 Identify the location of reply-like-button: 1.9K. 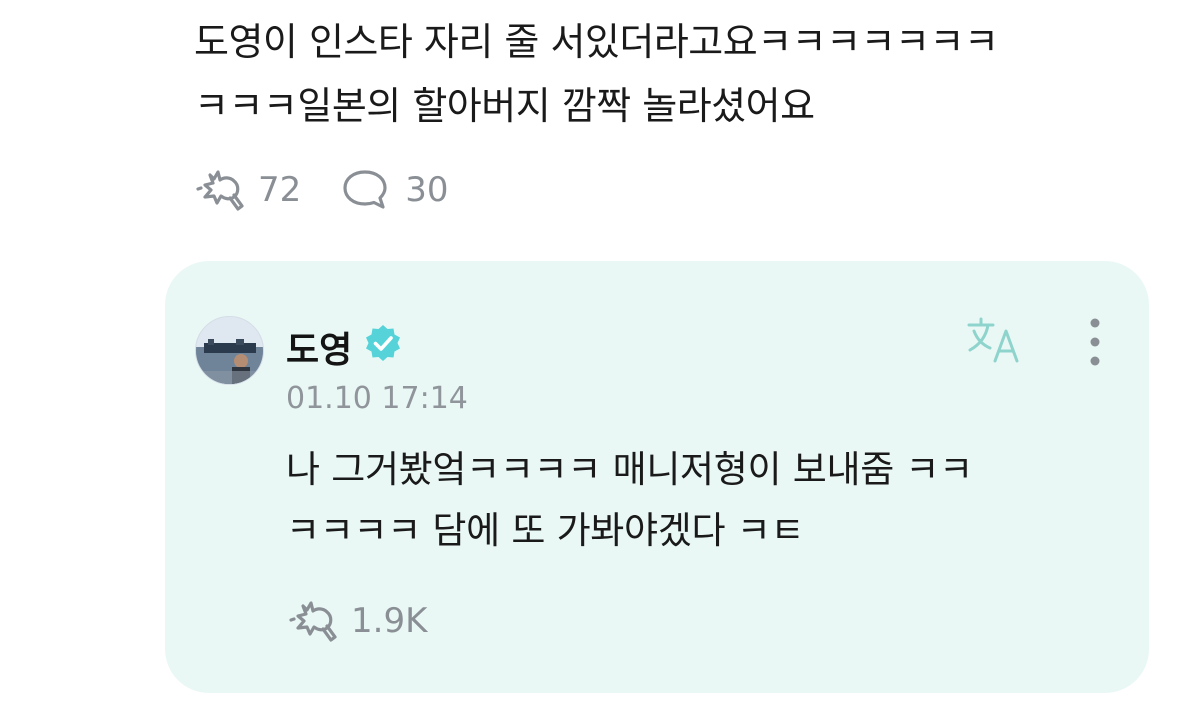
(356, 621).